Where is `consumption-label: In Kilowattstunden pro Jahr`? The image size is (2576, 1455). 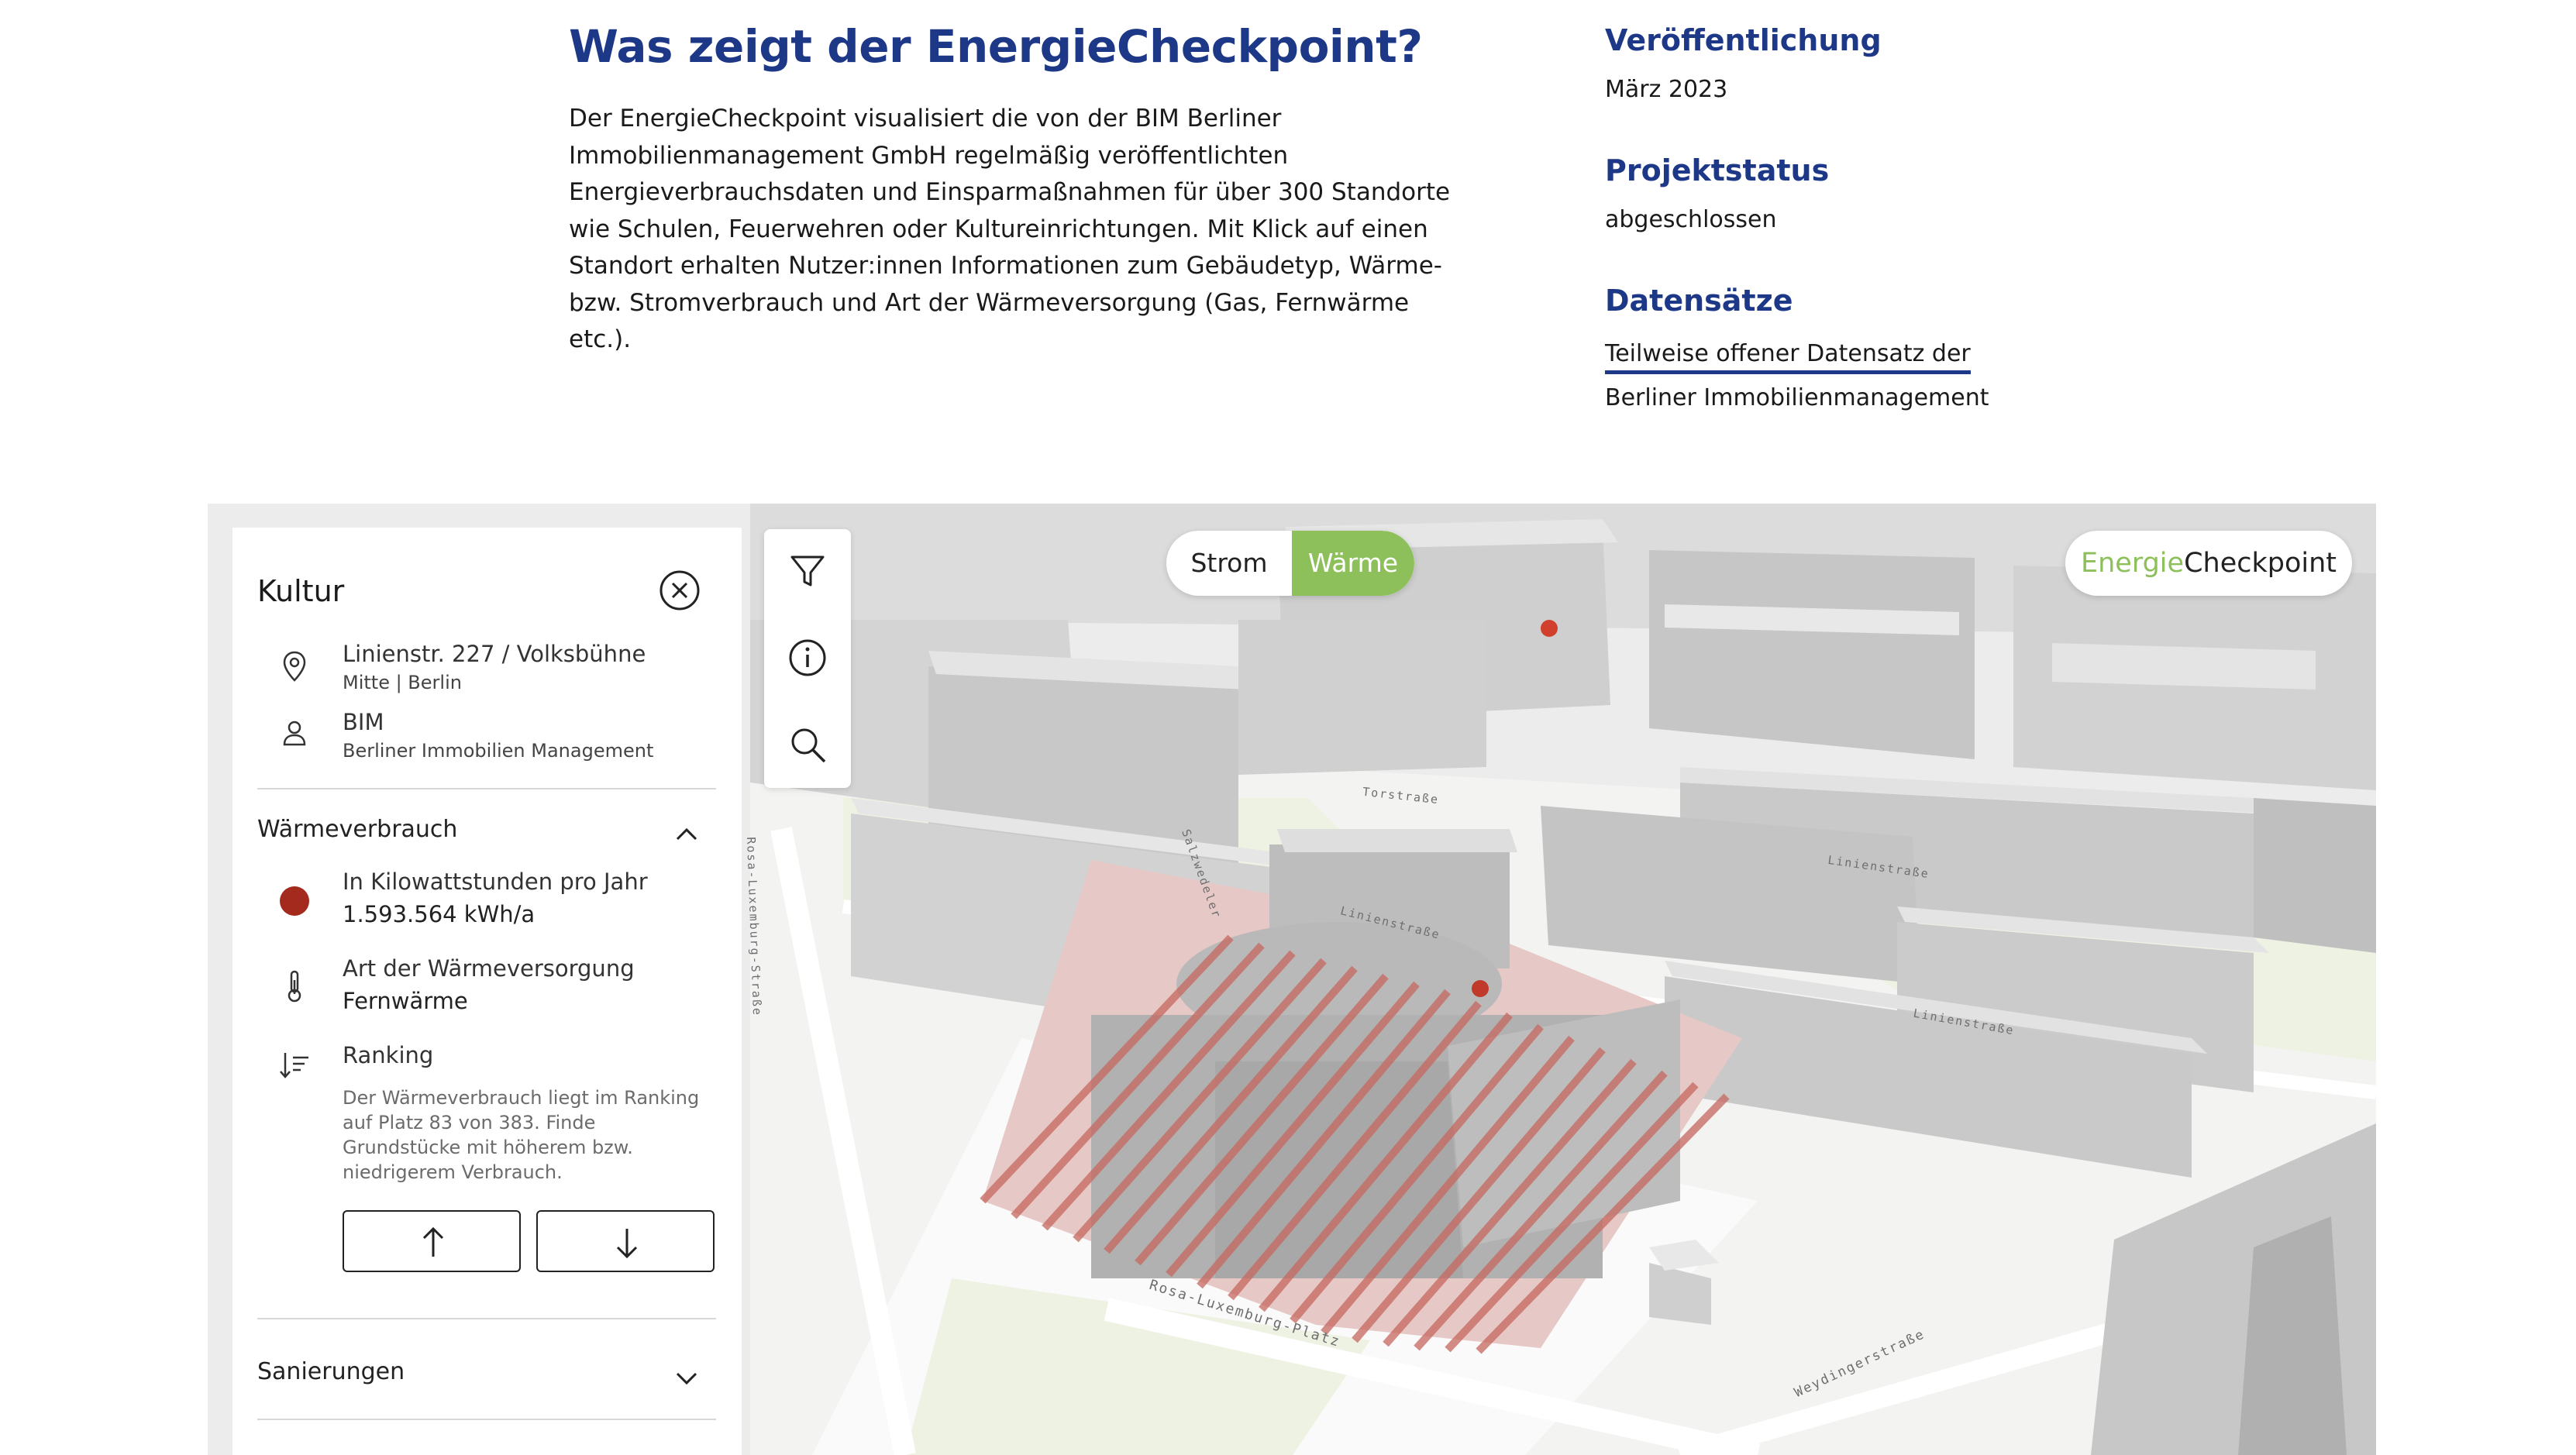
consumption-label: In Kilowattstunden pro Jahr is located at coordinates (495, 882).